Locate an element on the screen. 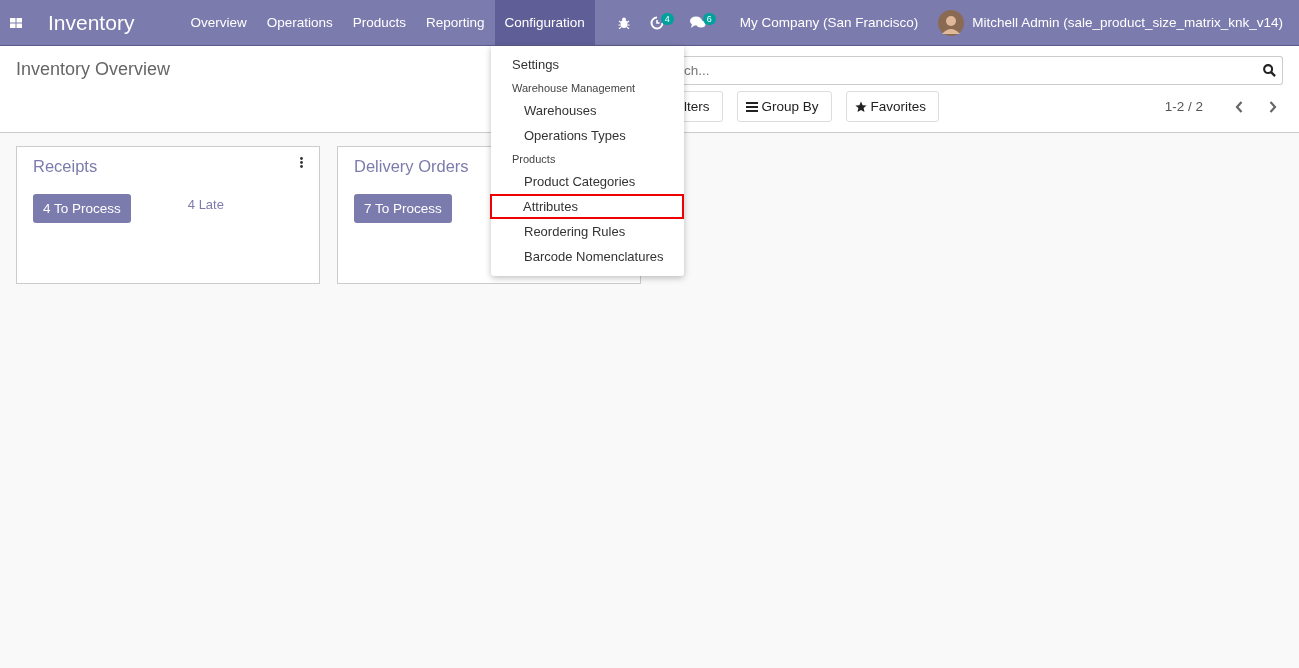 The image size is (1299, 668). menu-header: Warehouse Management is located at coordinates (574, 88).